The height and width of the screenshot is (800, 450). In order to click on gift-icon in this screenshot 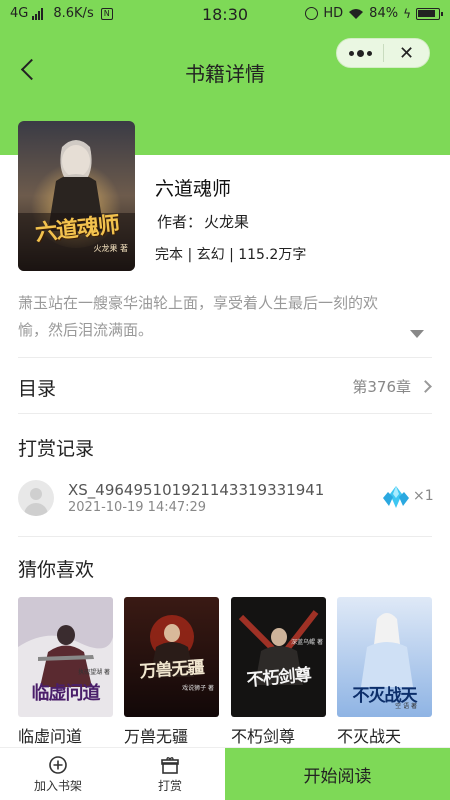, I will do `click(170, 765)`.